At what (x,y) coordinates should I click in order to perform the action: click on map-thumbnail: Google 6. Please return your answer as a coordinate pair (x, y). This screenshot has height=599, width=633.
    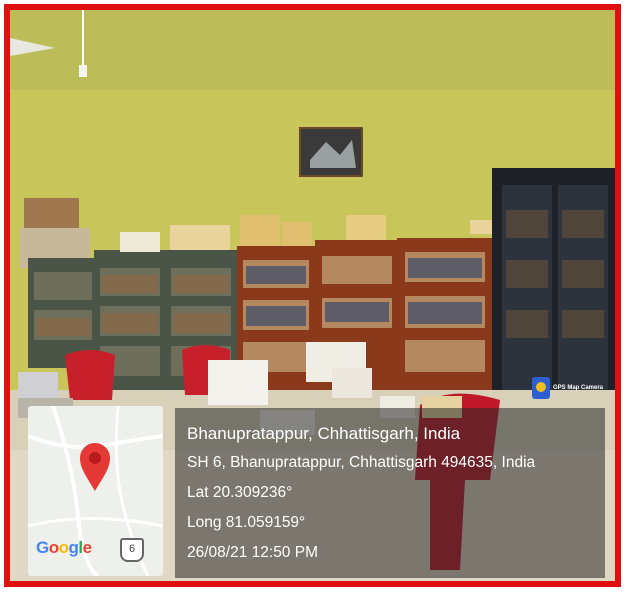
    Looking at the image, I should click on (95, 491).